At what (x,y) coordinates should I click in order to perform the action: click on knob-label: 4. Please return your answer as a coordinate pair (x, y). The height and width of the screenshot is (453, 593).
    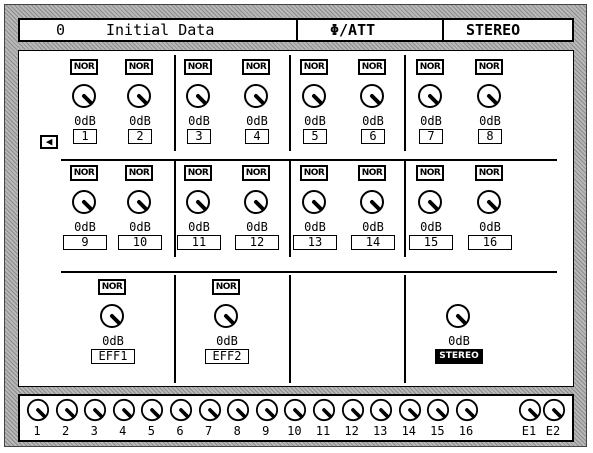
    Looking at the image, I should click on (123, 431).